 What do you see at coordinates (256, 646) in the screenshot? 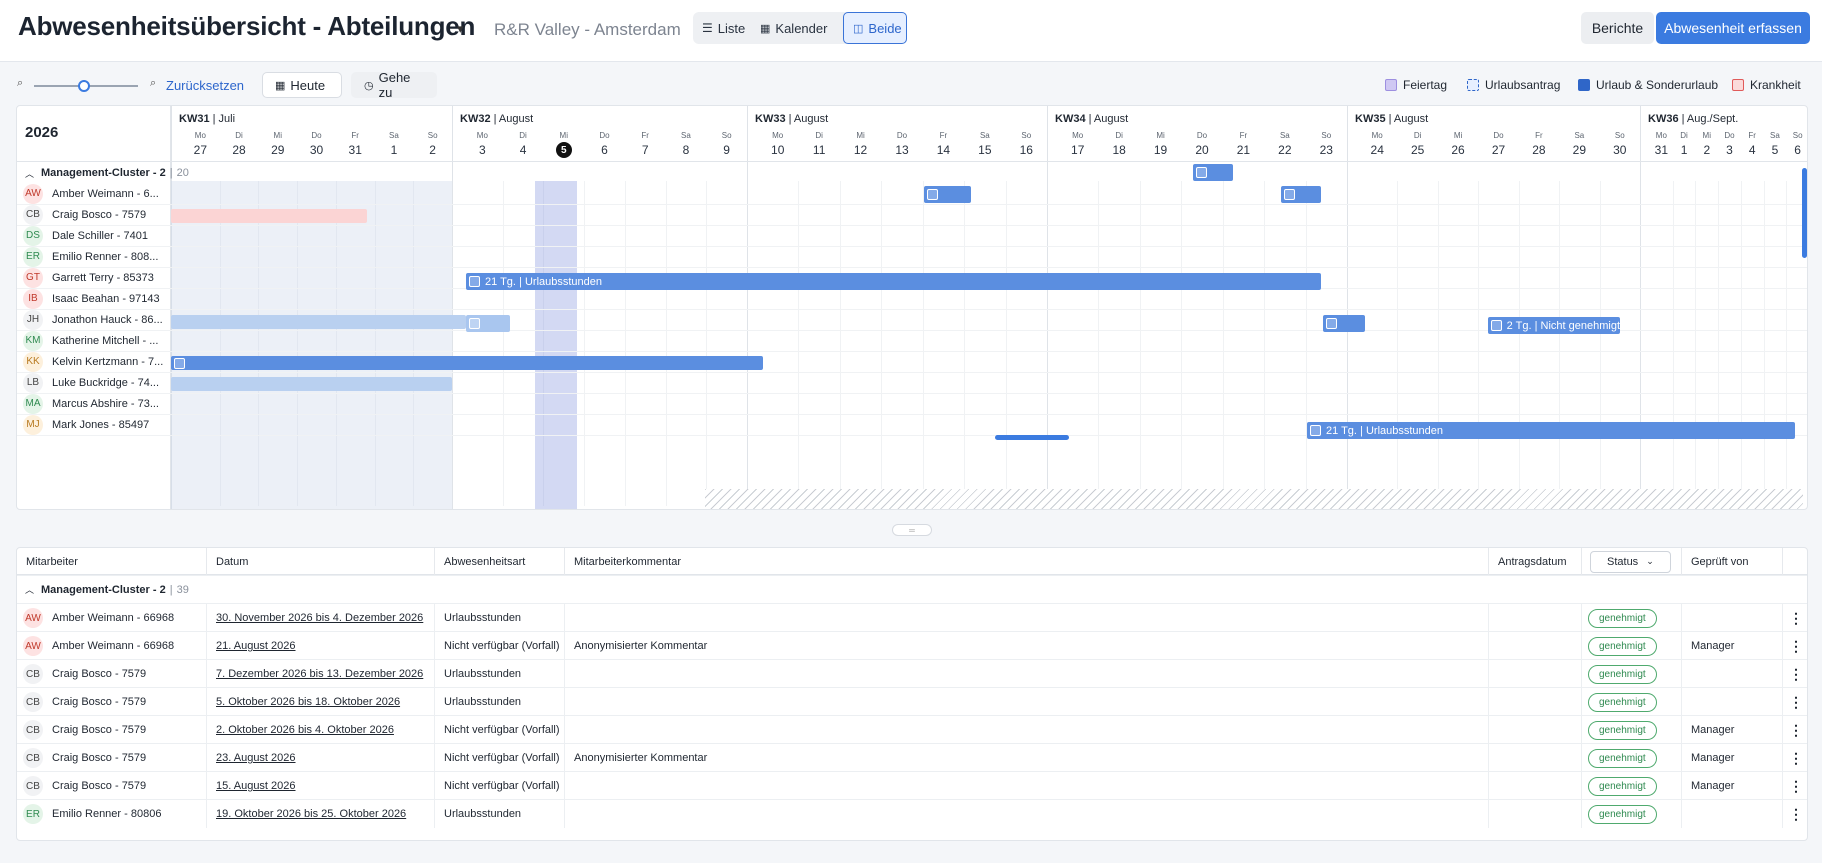
I see `date-link: 21. August 2026` at bounding box center [256, 646].